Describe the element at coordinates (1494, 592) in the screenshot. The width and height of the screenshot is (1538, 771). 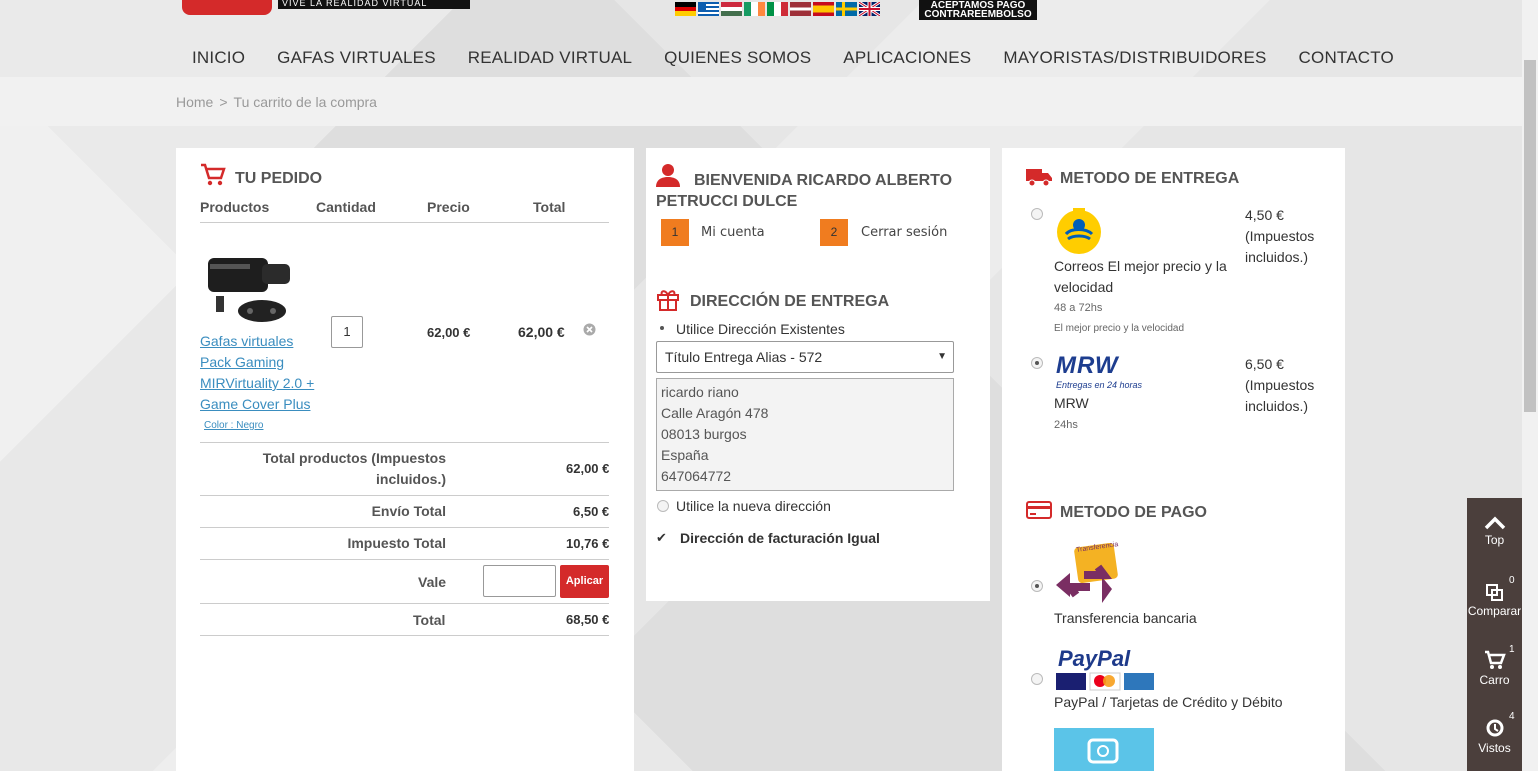
I see `compare-icon` at that location.